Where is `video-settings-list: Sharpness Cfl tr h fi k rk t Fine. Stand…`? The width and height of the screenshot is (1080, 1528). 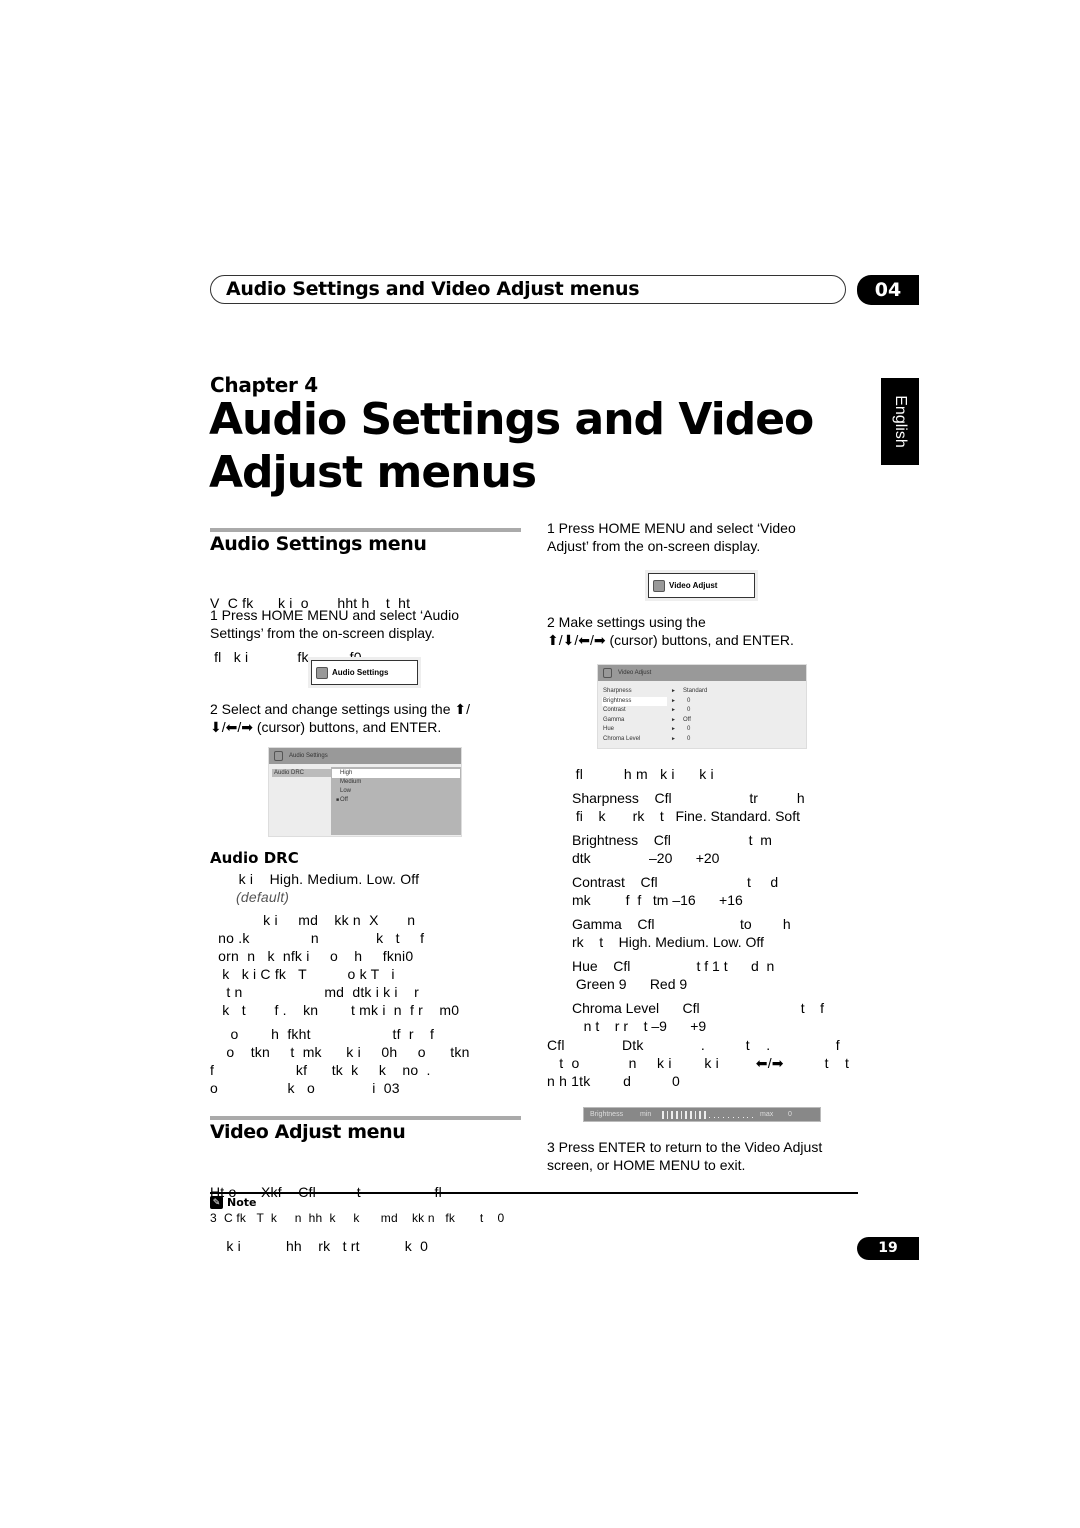
video-settings-list: Sharpness Cfl tr h fi k rk t Fine. Stand… is located at coordinates (698, 915).